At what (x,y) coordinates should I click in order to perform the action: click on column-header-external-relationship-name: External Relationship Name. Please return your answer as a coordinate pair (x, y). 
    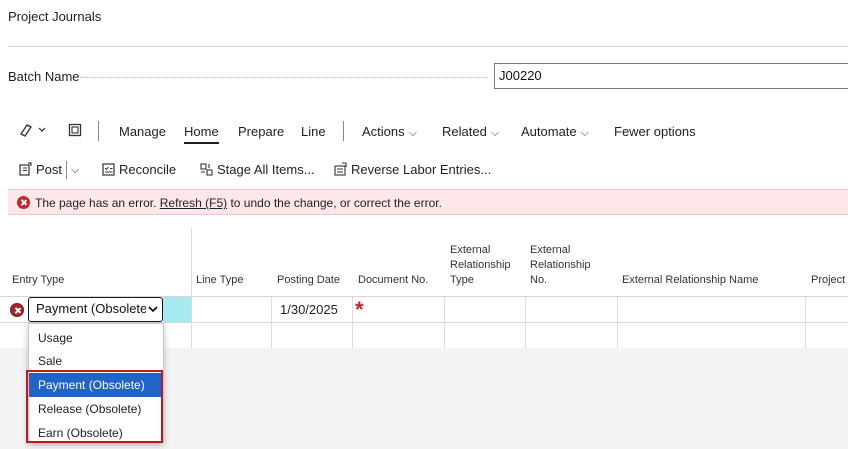
    Looking at the image, I should click on (690, 280).